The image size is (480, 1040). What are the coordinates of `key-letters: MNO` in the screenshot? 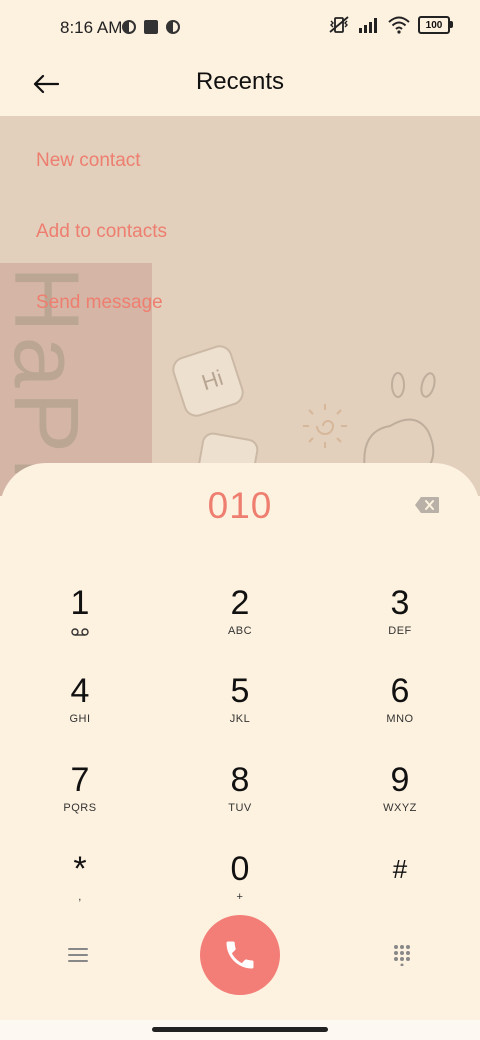 It's located at (400, 719).